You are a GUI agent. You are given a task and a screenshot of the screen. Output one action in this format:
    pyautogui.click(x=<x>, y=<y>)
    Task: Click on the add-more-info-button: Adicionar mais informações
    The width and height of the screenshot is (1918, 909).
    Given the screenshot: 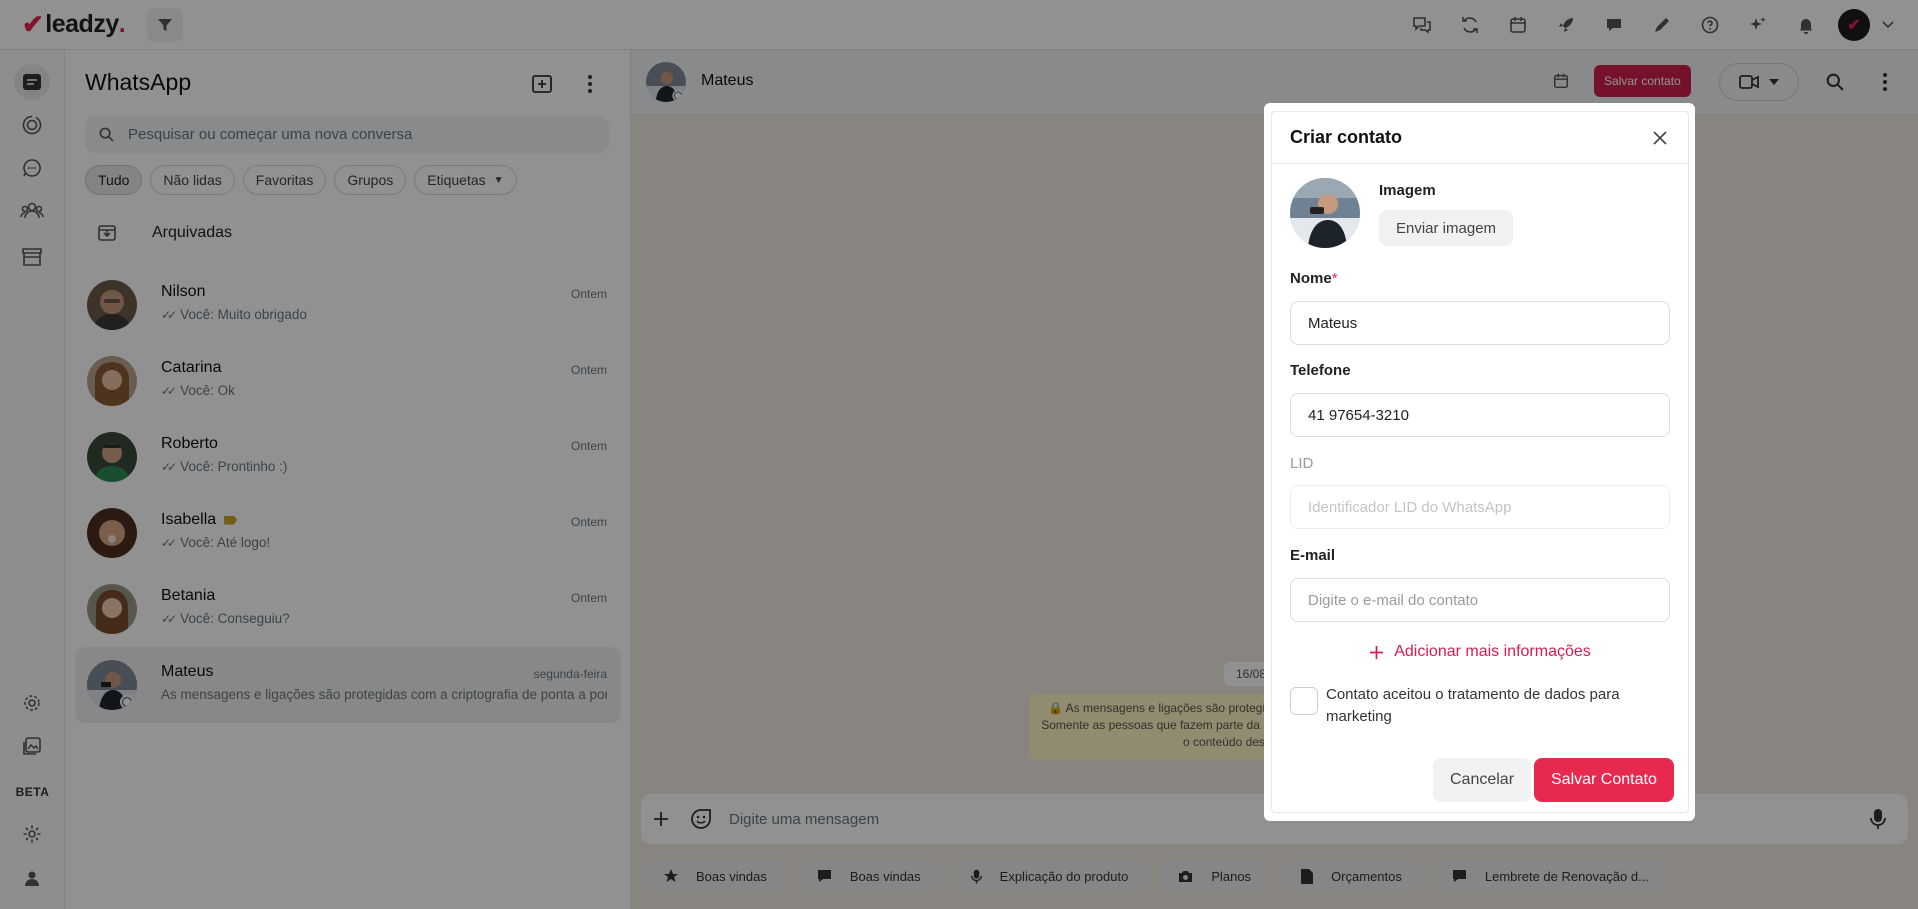 What is the action you would take?
    pyautogui.click(x=1480, y=652)
    